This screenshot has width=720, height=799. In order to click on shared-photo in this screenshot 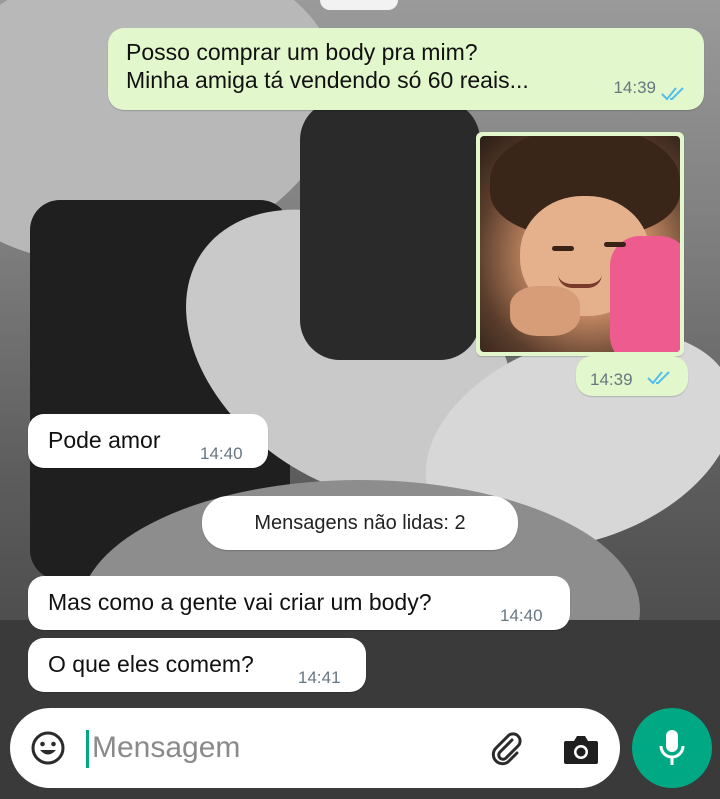, I will do `click(580, 244)`.